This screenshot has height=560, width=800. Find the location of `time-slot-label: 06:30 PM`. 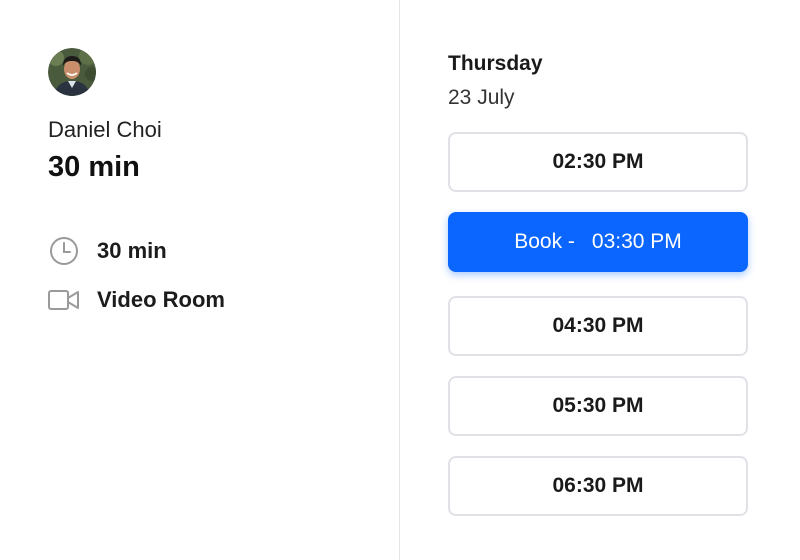

time-slot-label: 06:30 PM is located at coordinates (598, 485).